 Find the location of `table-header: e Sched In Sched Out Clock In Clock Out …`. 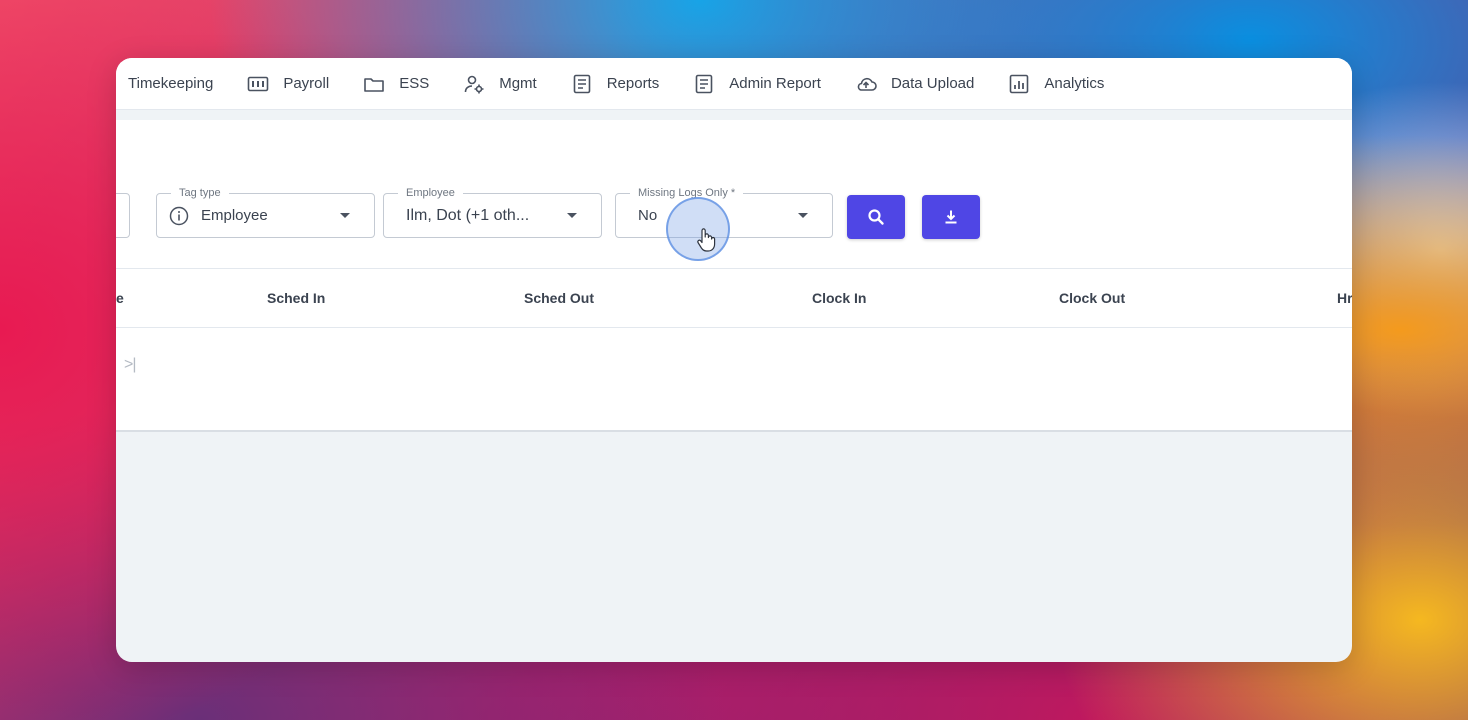

table-header: e Sched In Sched Out Clock In Clock Out … is located at coordinates (734, 298).